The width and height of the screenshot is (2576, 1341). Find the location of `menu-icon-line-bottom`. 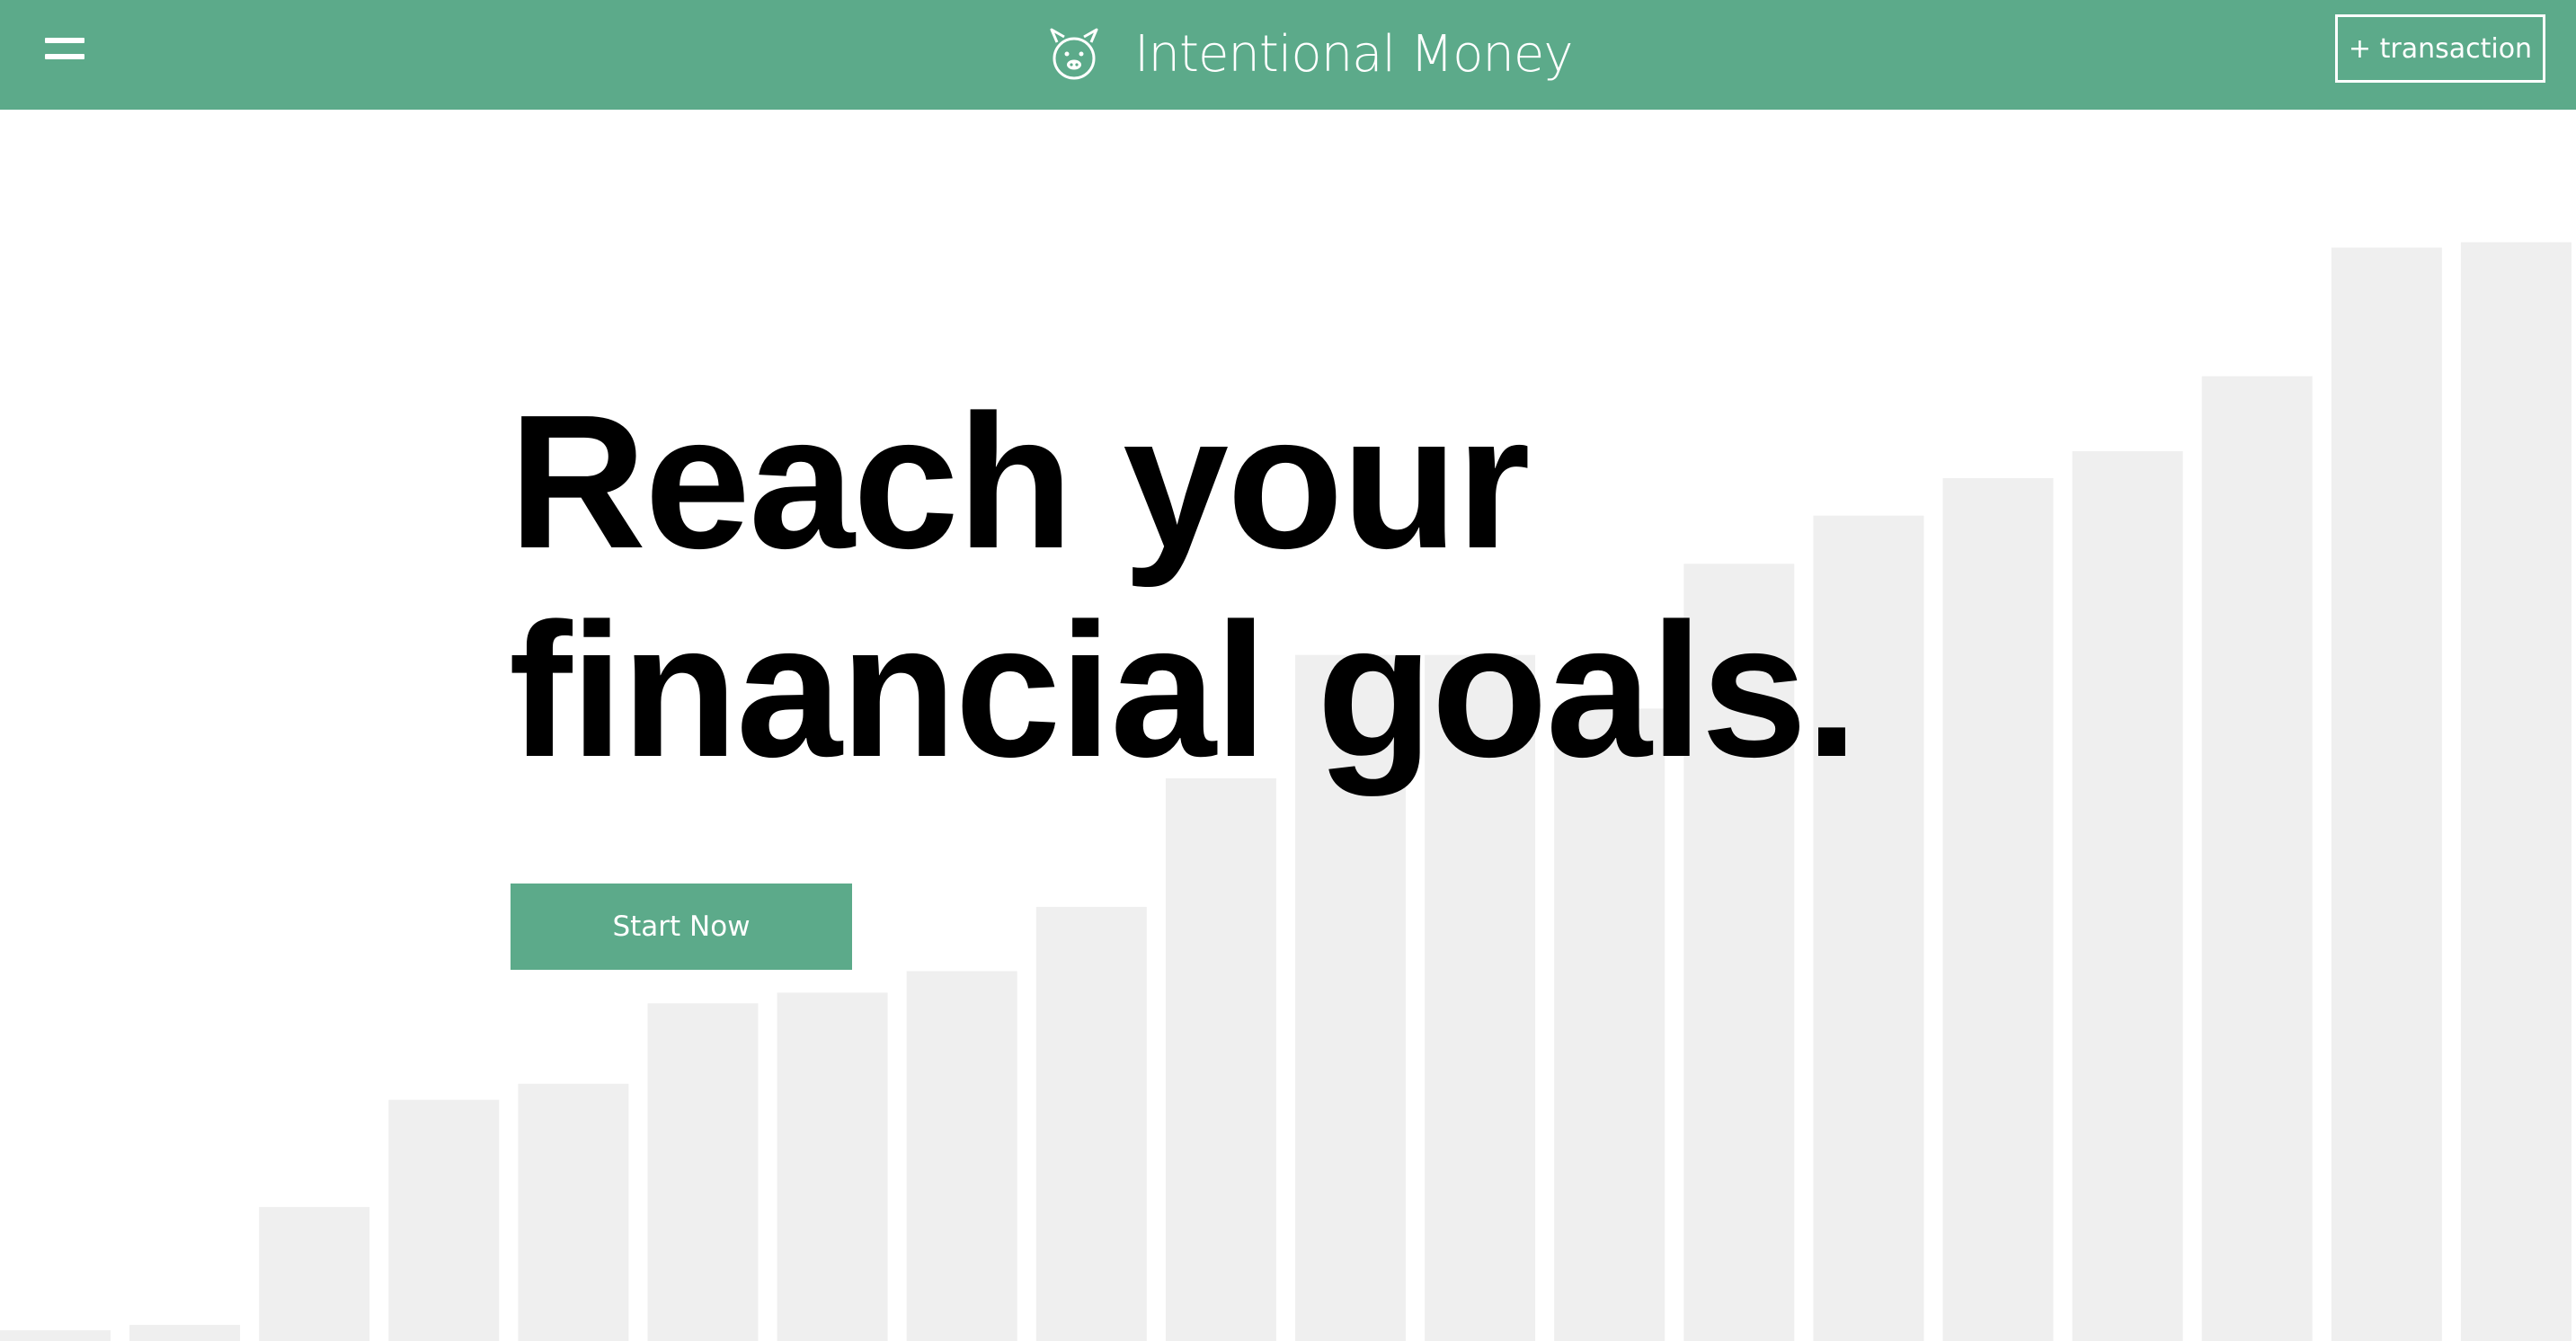

menu-icon-line-bottom is located at coordinates (64, 56).